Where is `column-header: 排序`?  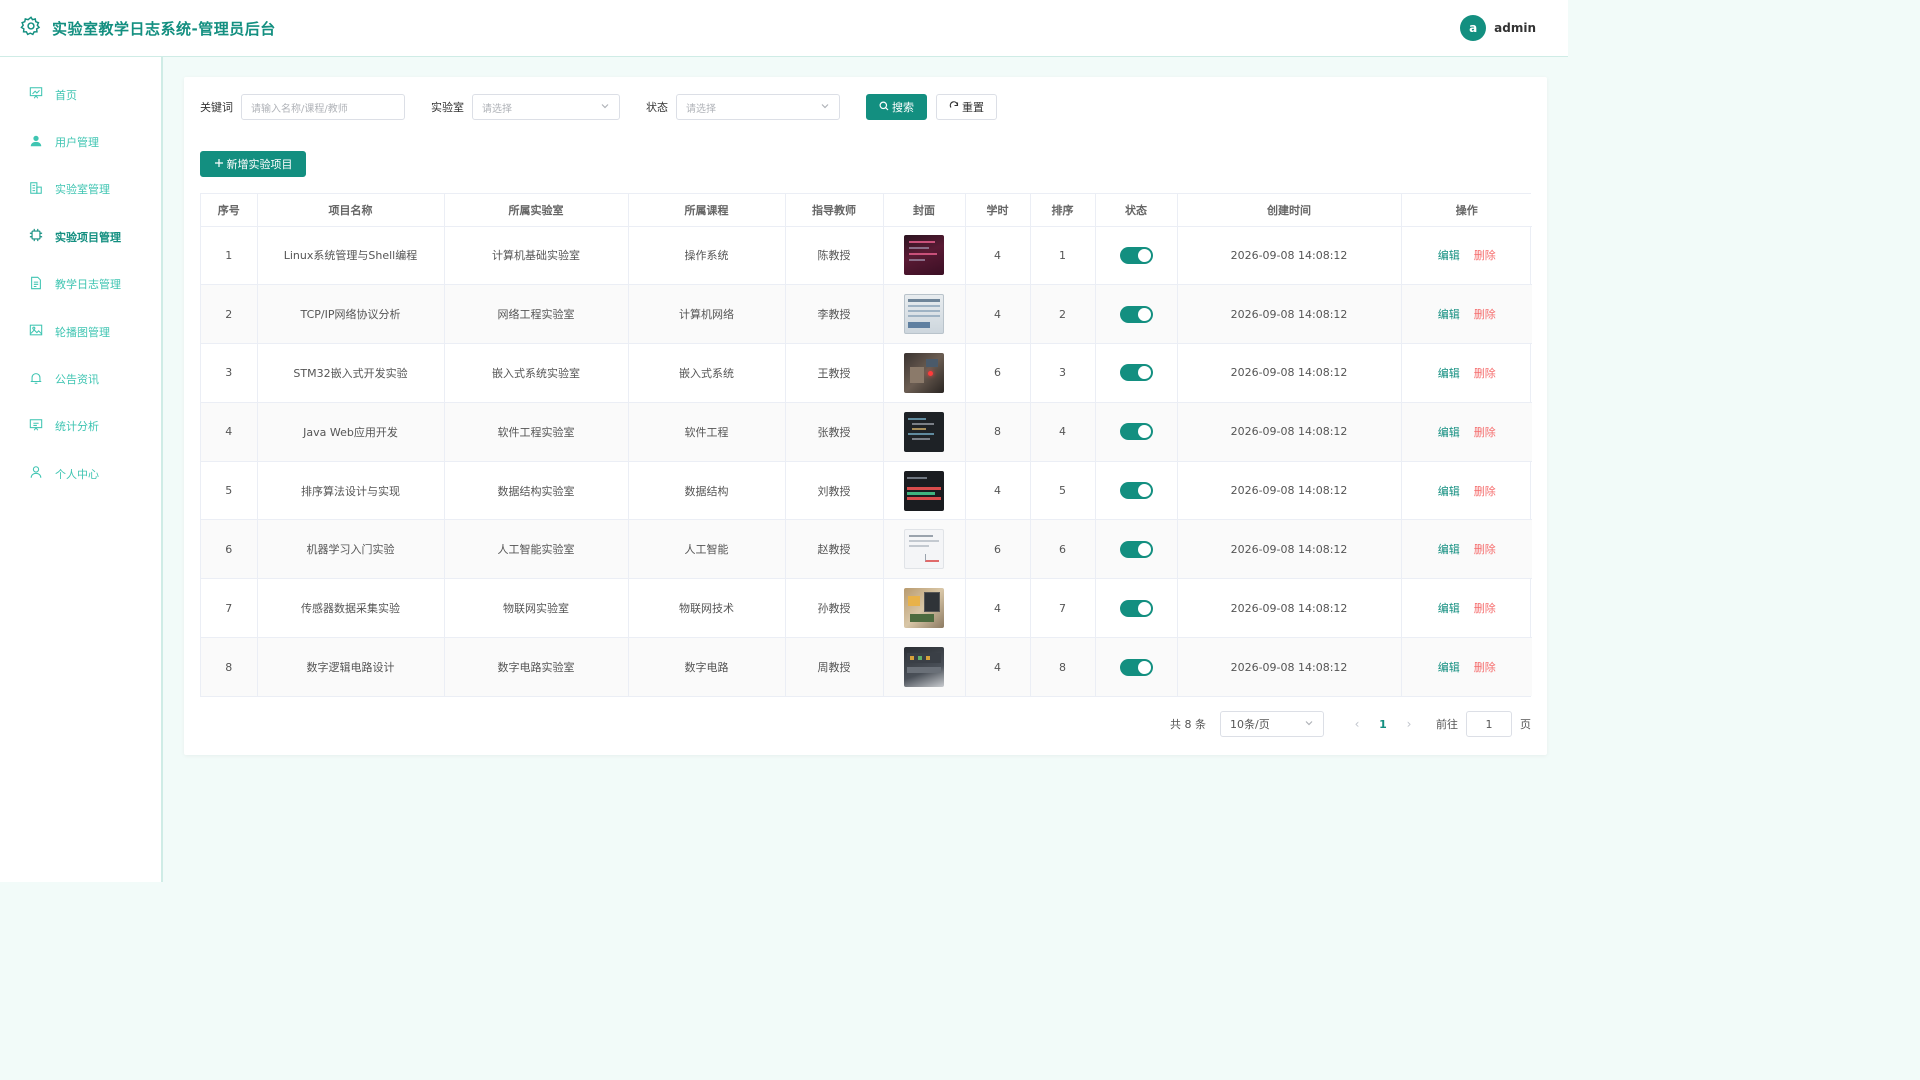
column-header: 排序 is located at coordinates (1063, 210).